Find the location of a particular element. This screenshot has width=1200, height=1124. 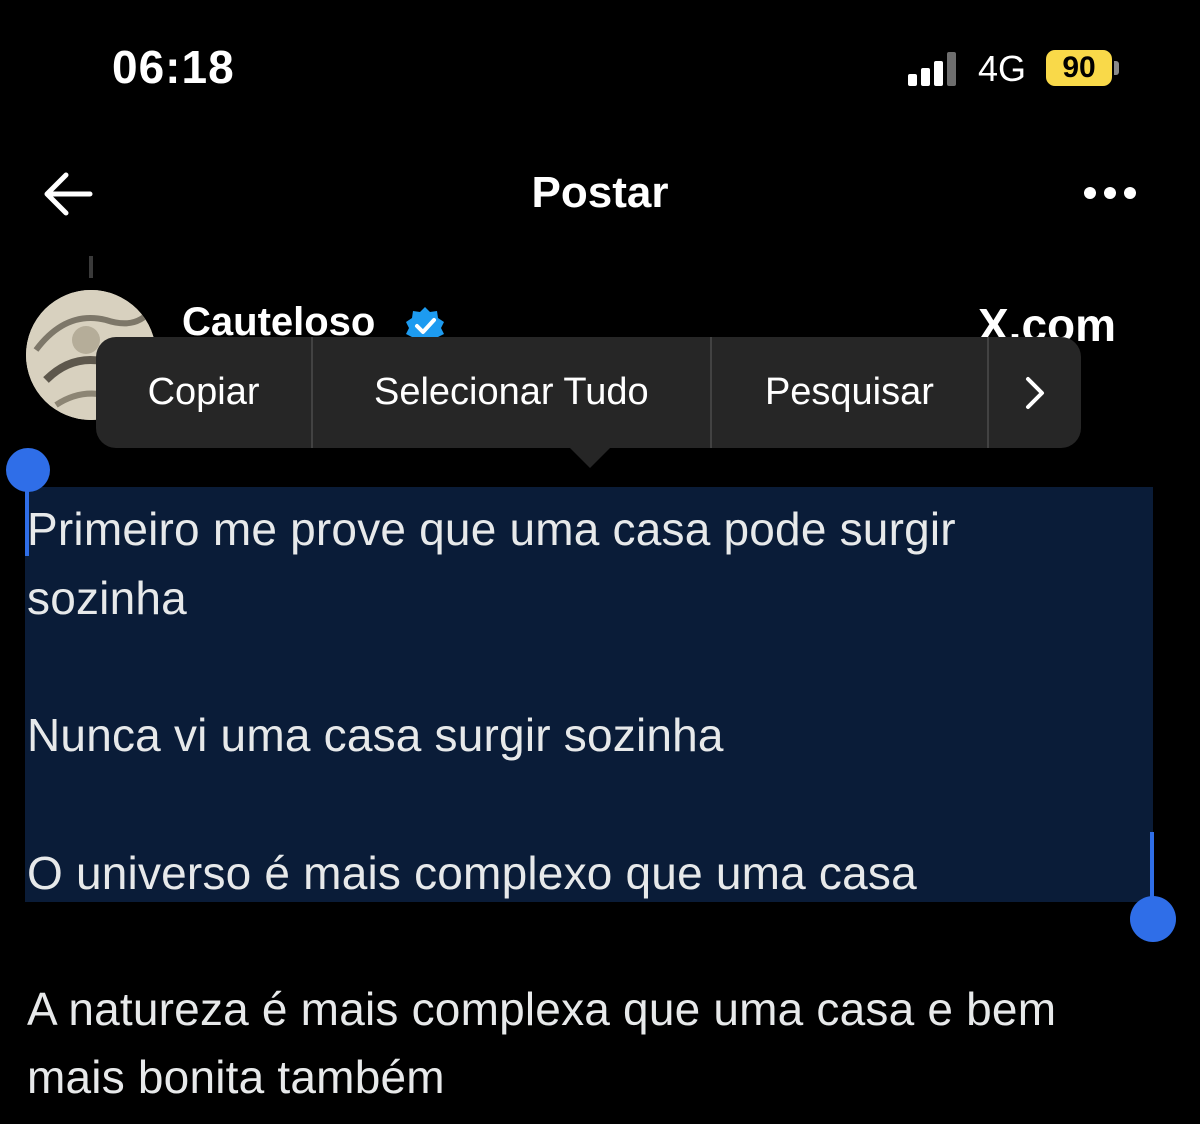

cellular-signal-icon is located at coordinates (936, 68).